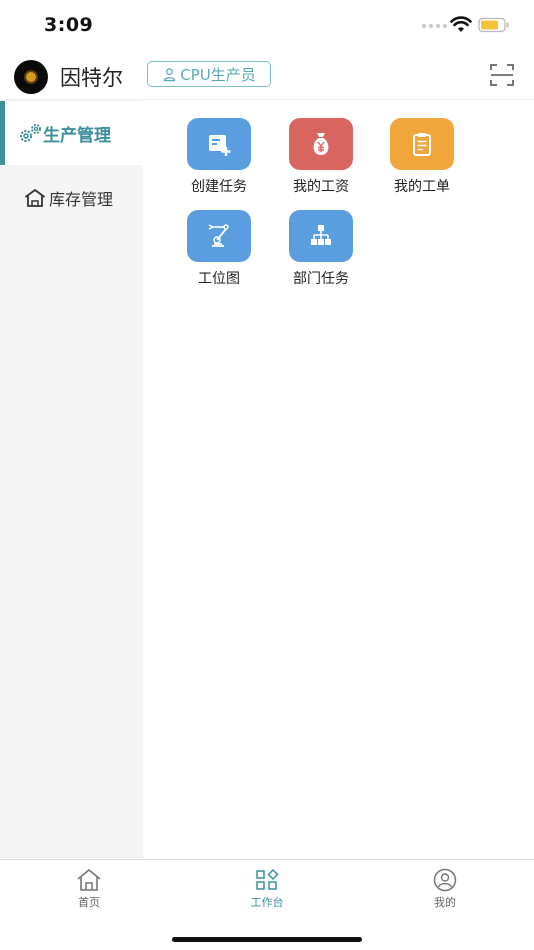  What do you see at coordinates (267, 902) in the screenshot?
I see `nav-label: 工作台` at bounding box center [267, 902].